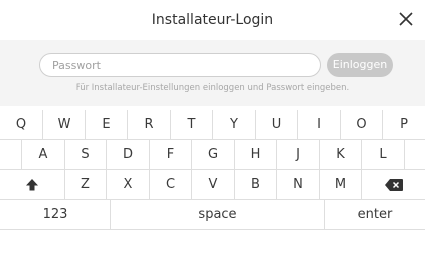 Image resolution: width=425 pixels, height=260 pixels. Describe the element at coordinates (297, 185) in the screenshot. I see `key-n: N` at that location.